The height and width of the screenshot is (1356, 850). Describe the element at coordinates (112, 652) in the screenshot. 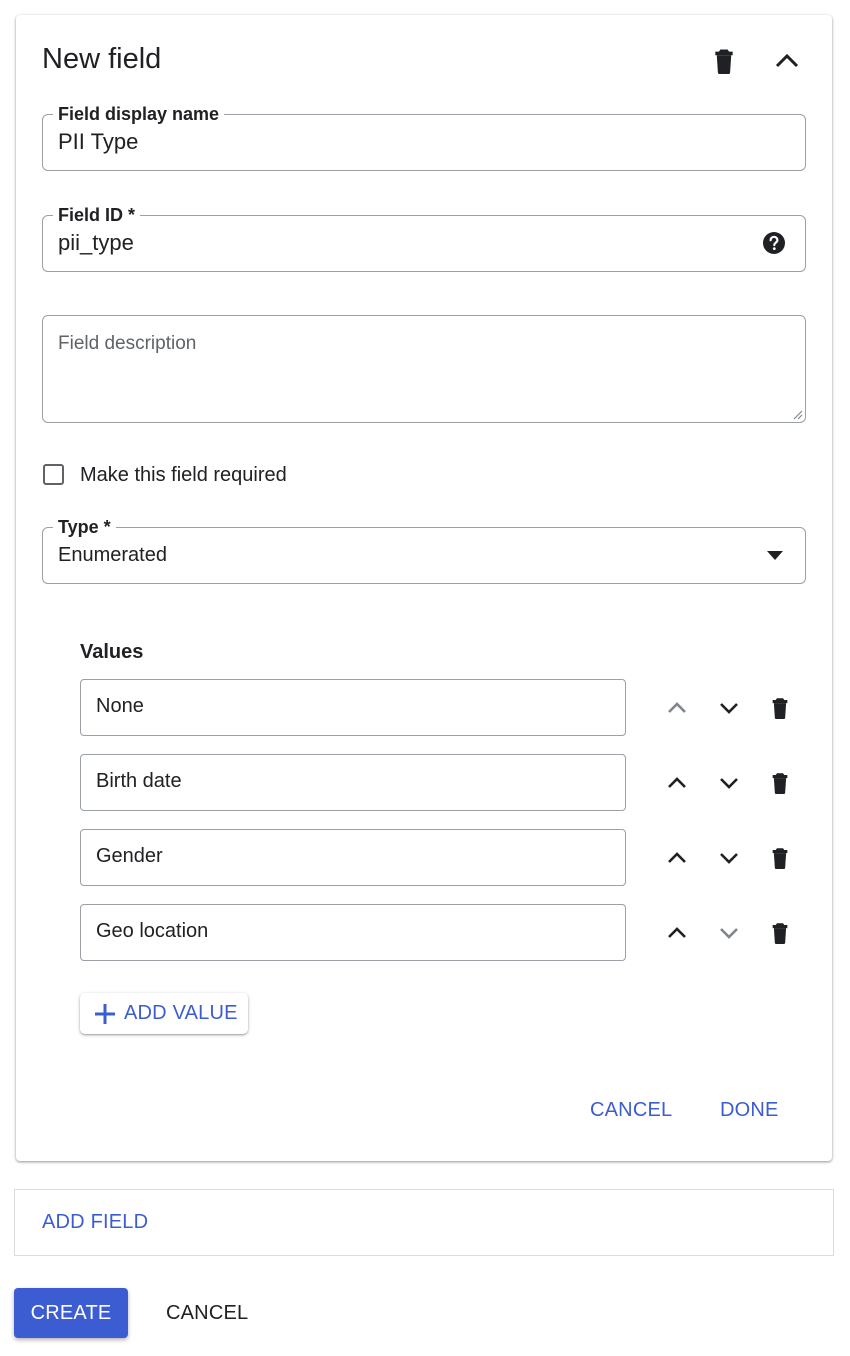

I see `values-label: Values` at that location.